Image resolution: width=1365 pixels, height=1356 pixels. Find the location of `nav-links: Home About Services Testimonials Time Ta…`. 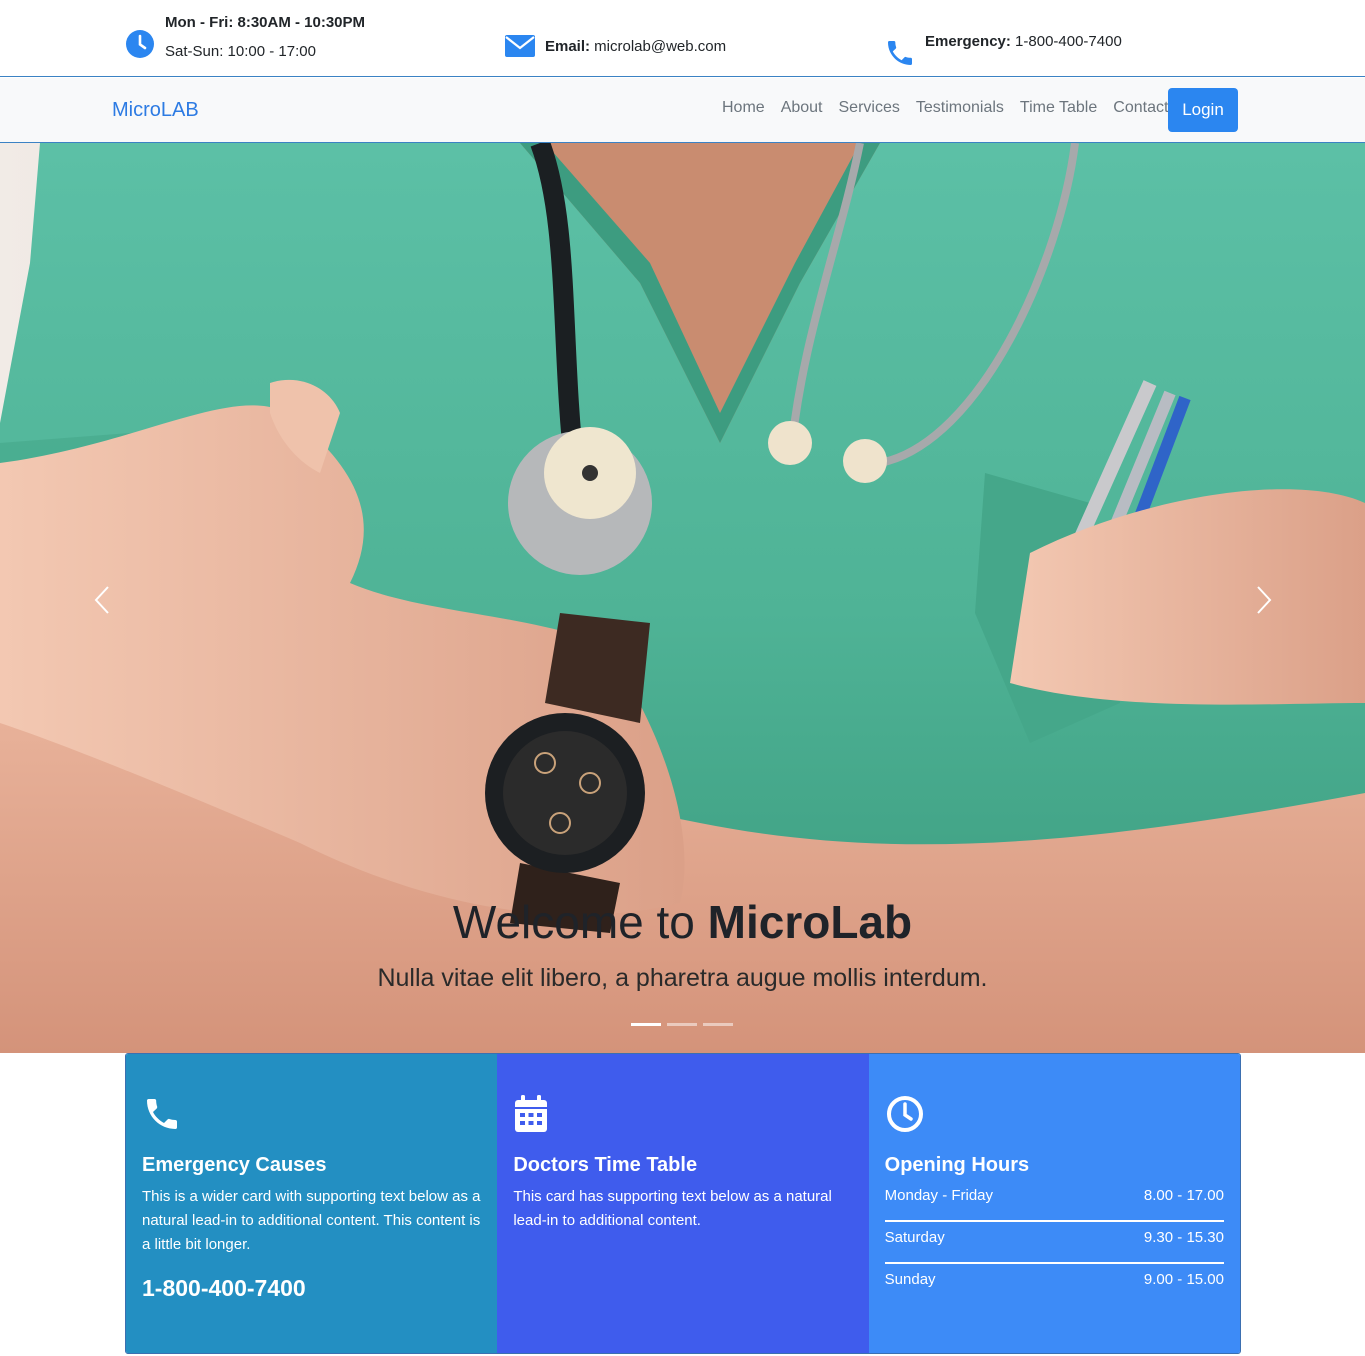

nav-links: Home About Services Testimonials Time Ta… is located at coordinates (945, 108).